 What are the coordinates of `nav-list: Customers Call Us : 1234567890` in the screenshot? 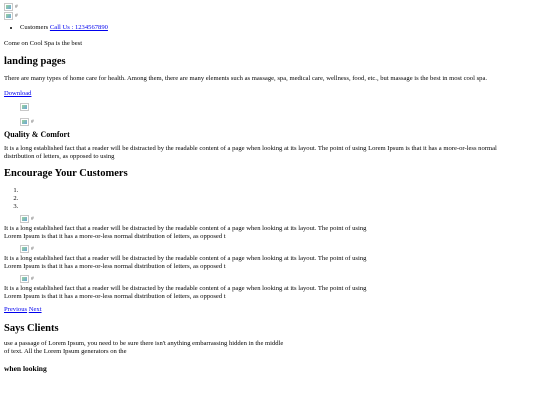 It's located at (270, 28).